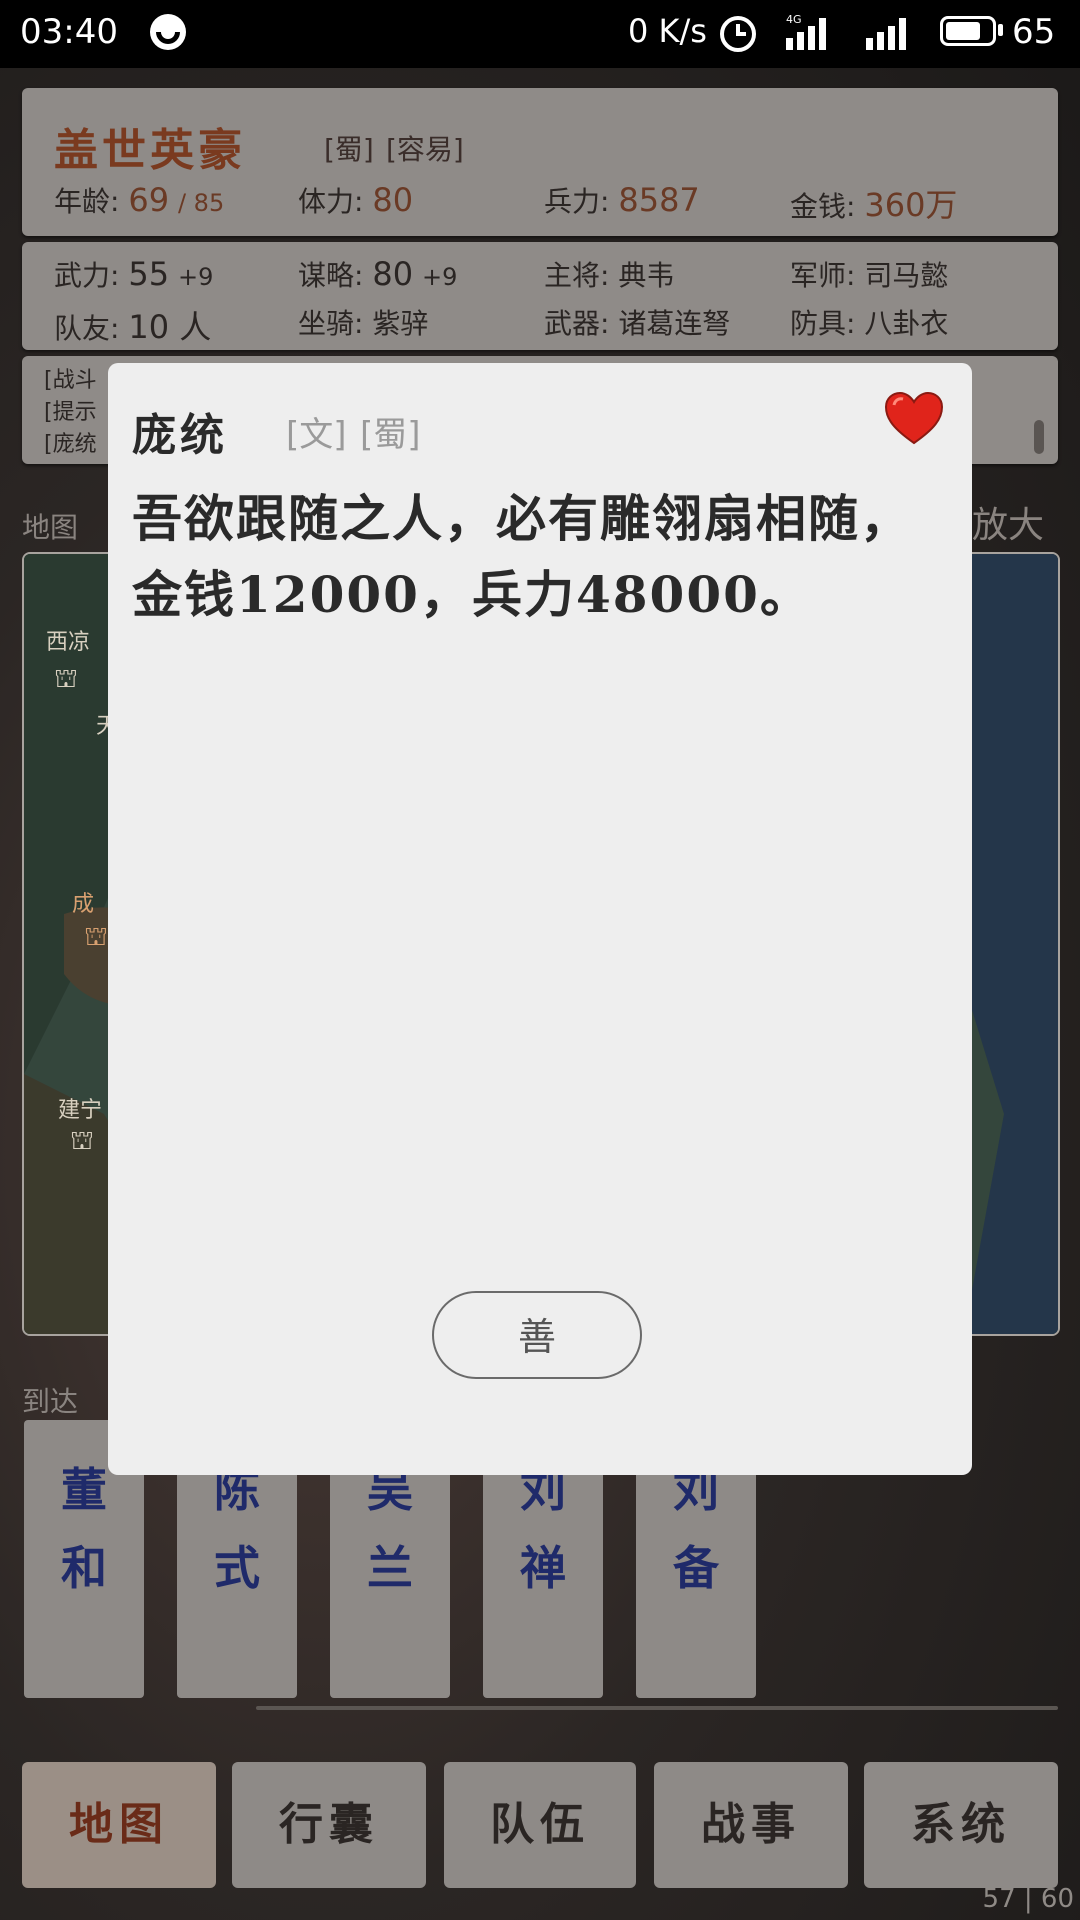 This screenshot has width=1080, height=1920. Describe the element at coordinates (356, 200) in the screenshot. I see `stamina-stat: 体力: 80` at that location.